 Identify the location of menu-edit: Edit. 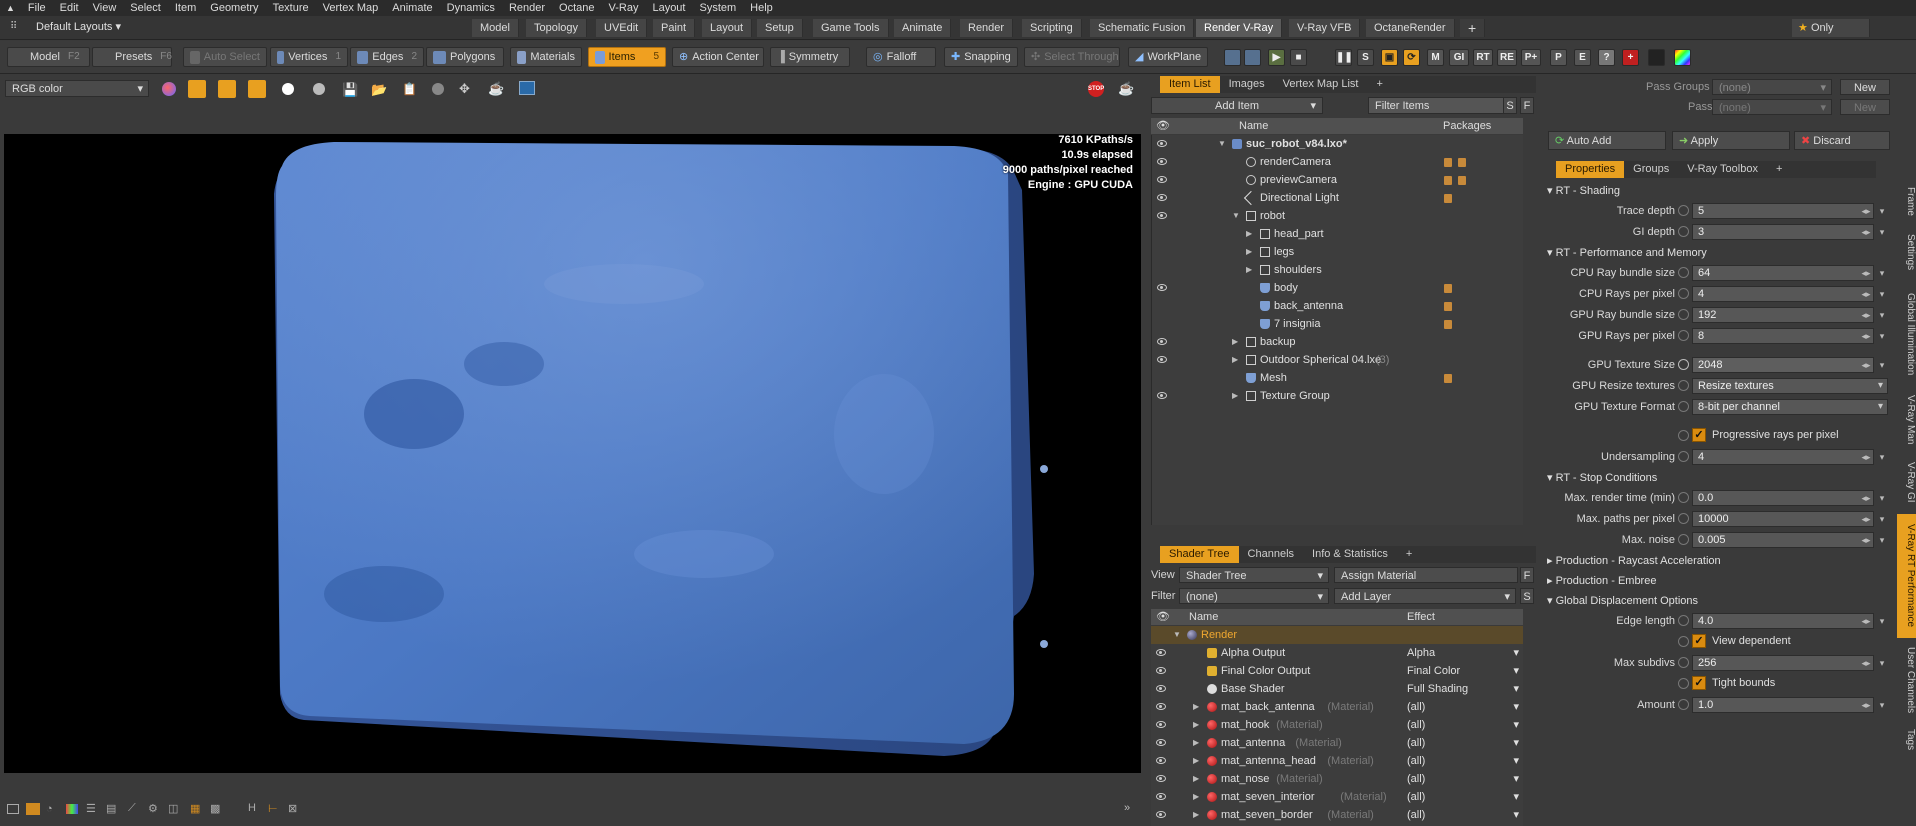
(69, 8).